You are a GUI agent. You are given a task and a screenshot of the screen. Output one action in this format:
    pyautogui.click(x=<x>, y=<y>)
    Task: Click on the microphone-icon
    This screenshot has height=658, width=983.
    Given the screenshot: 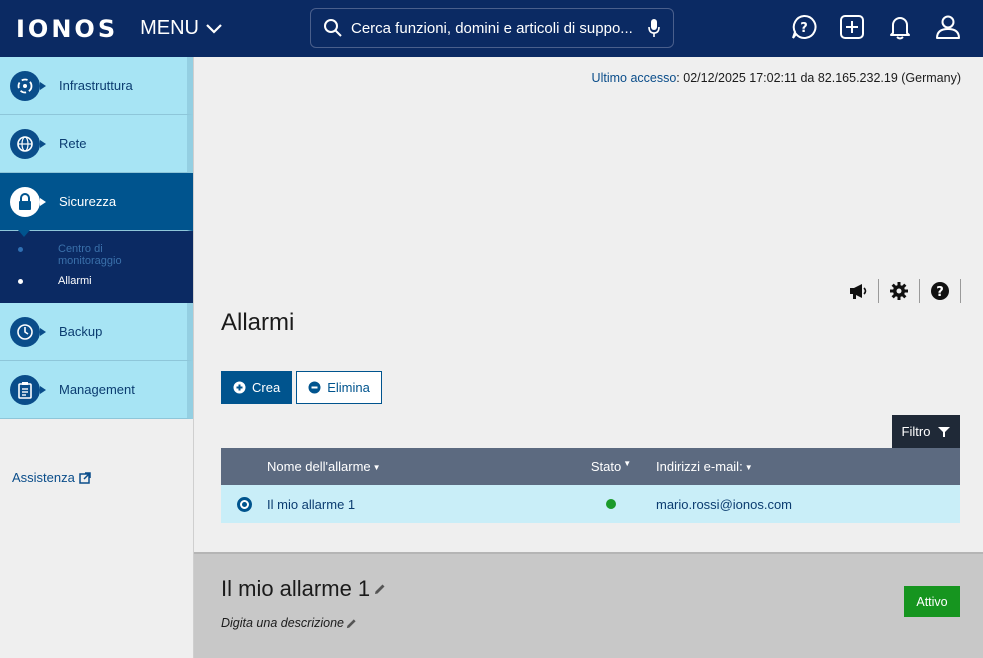 What is the action you would take?
    pyautogui.click(x=654, y=28)
    